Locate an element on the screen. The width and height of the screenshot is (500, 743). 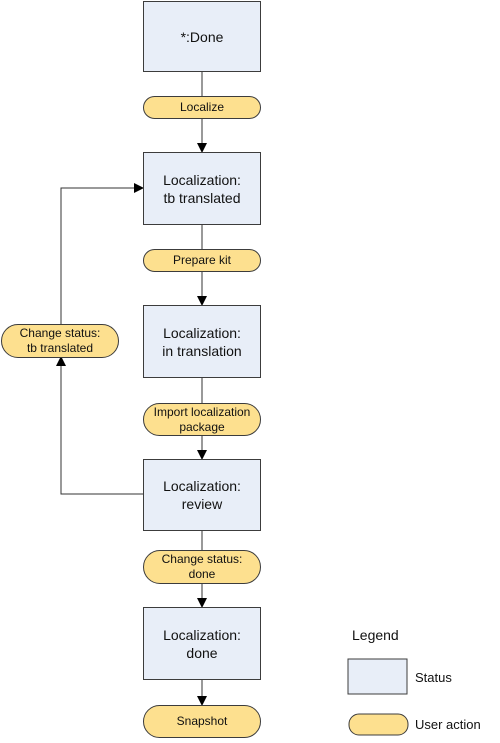
action-label: Prepare kit is located at coordinates (202, 260).